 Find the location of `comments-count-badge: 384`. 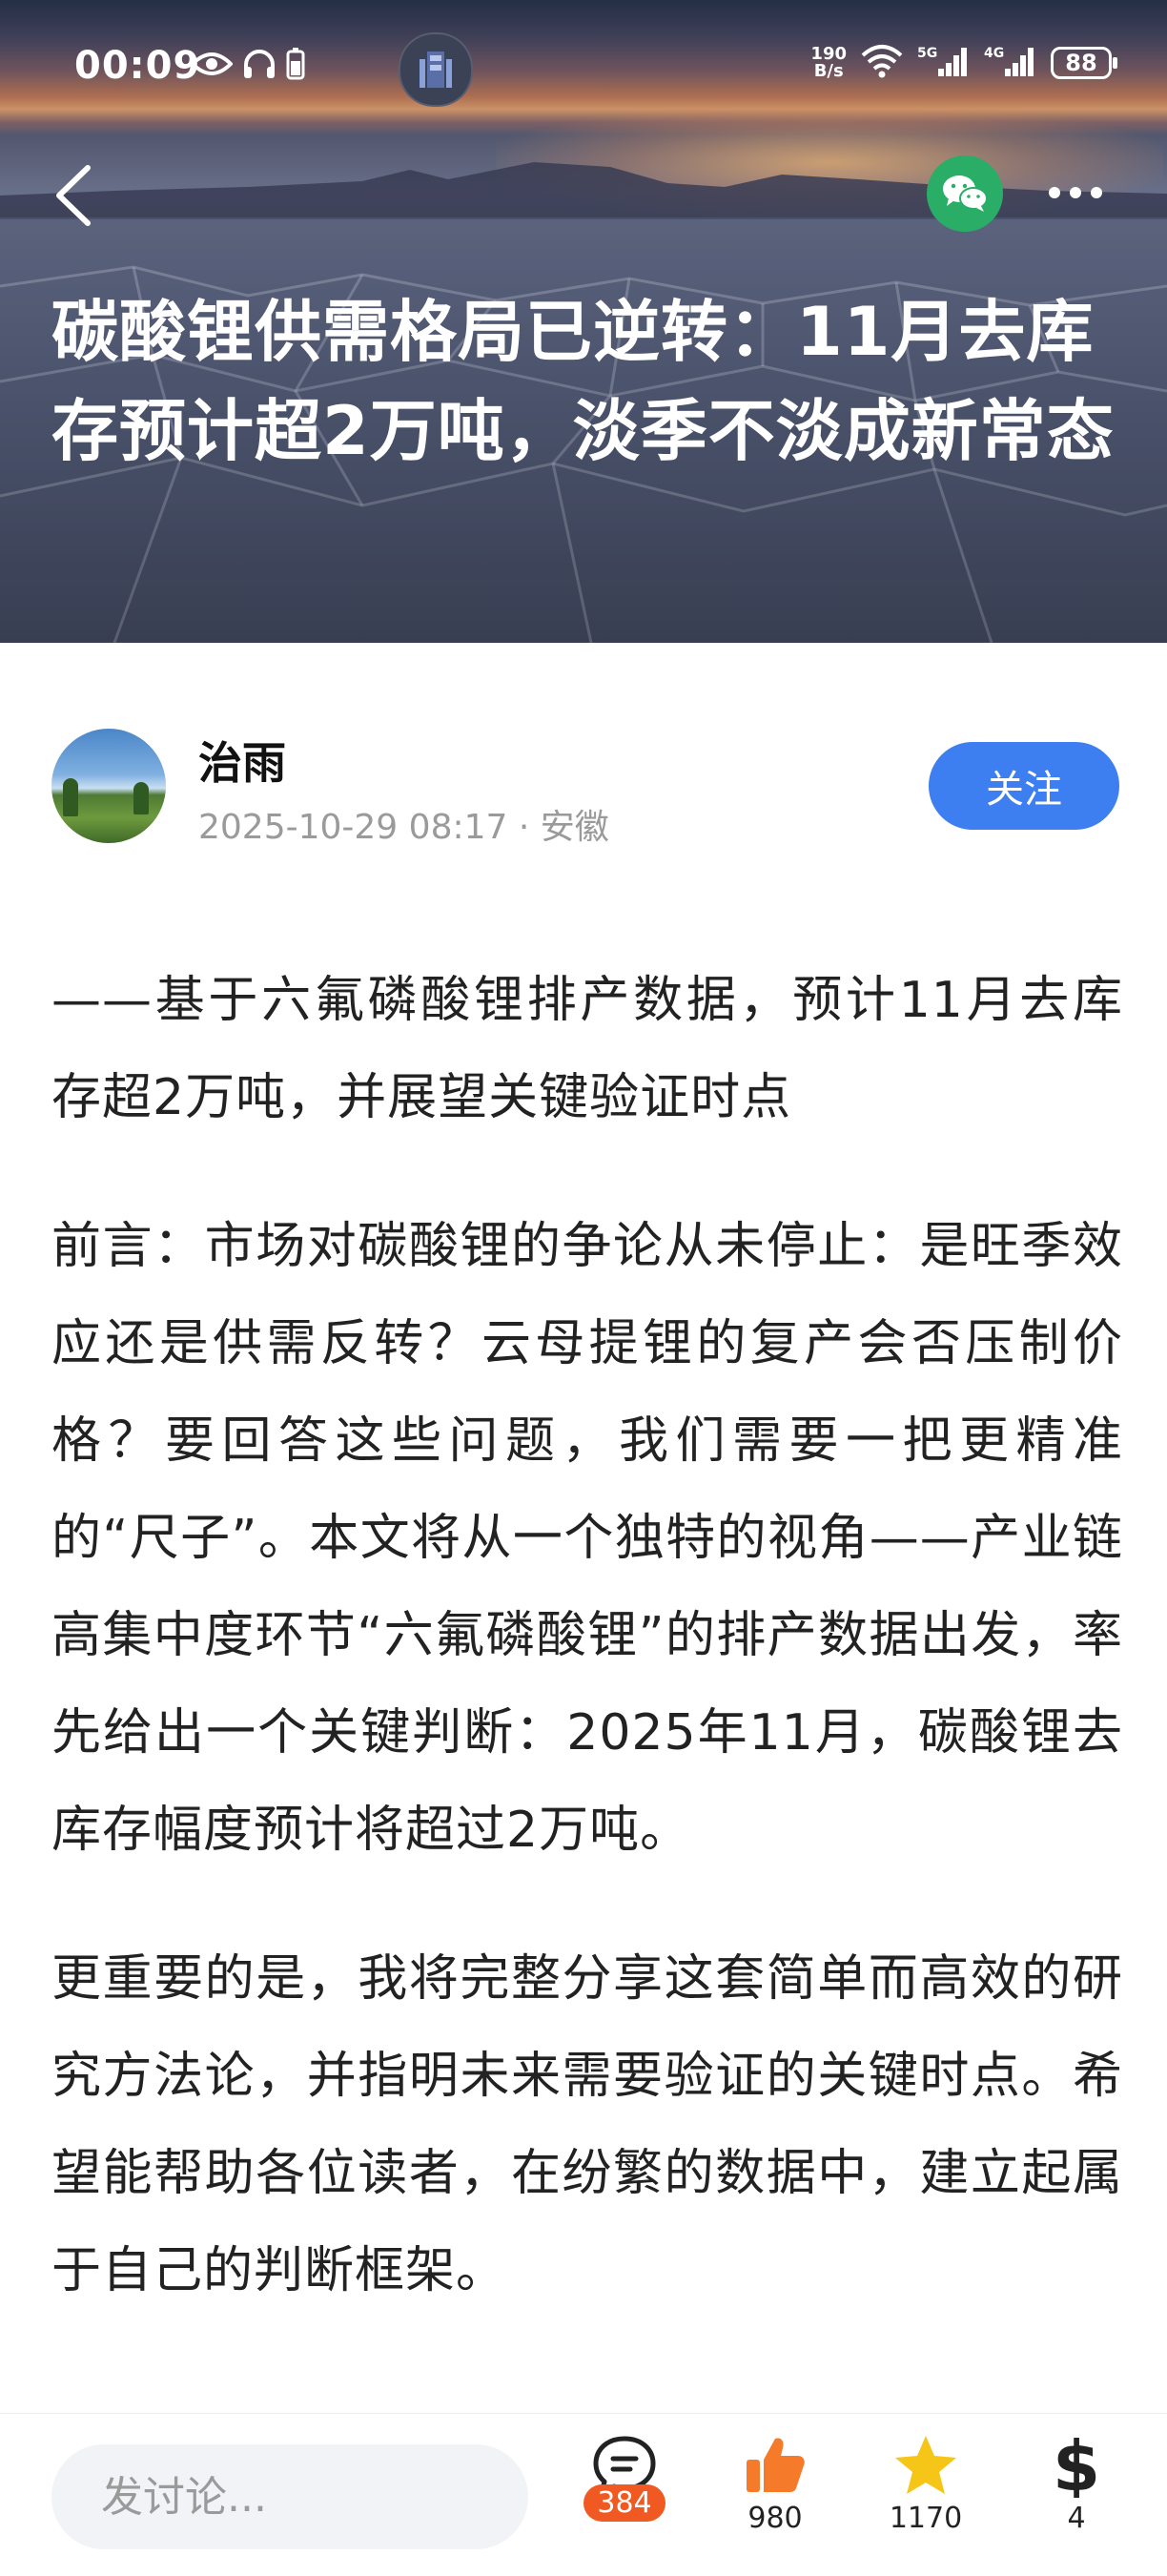

comments-count-badge: 384 is located at coordinates (624, 2503).